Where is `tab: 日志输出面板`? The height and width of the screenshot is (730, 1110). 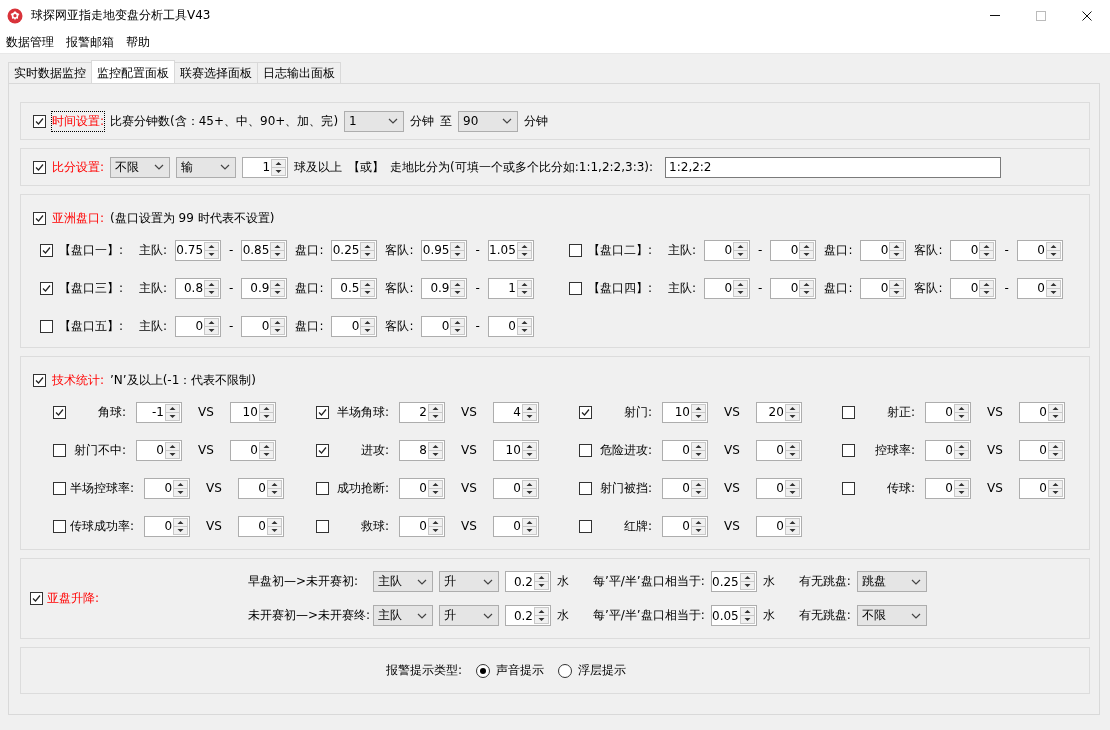
tab: 日志输出面板 is located at coordinates (299, 72).